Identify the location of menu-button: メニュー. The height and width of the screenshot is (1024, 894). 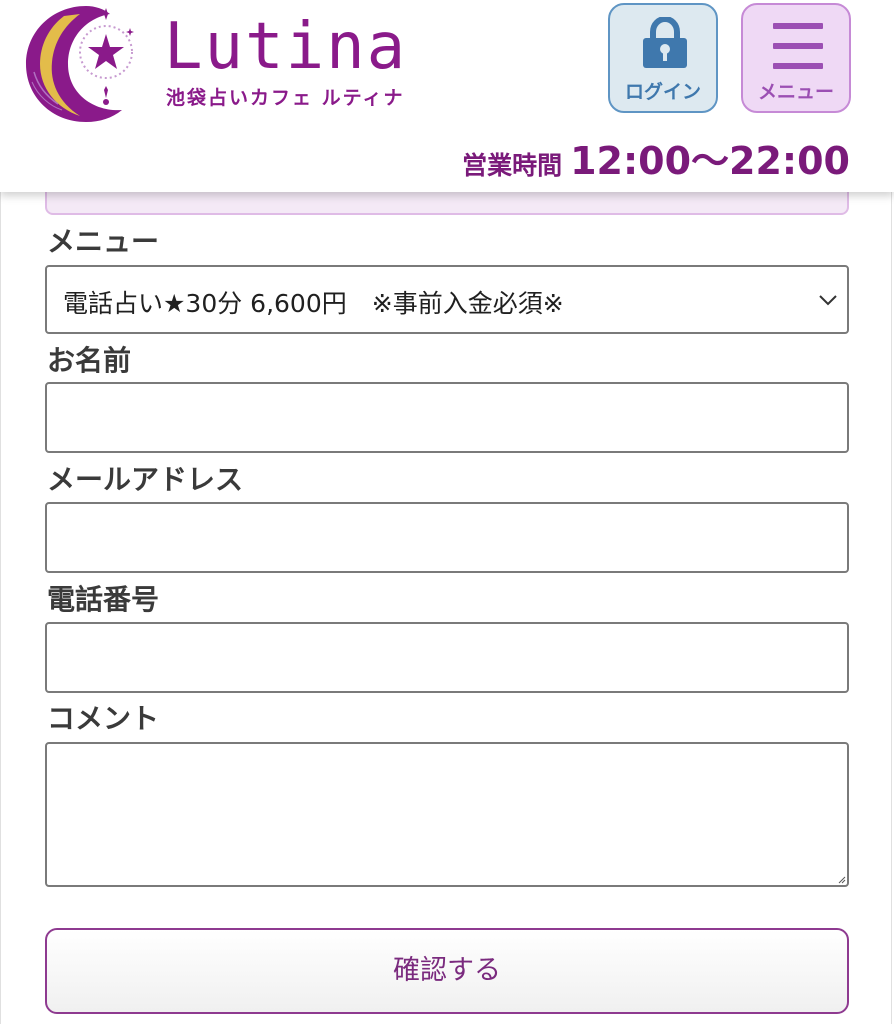
(796, 58).